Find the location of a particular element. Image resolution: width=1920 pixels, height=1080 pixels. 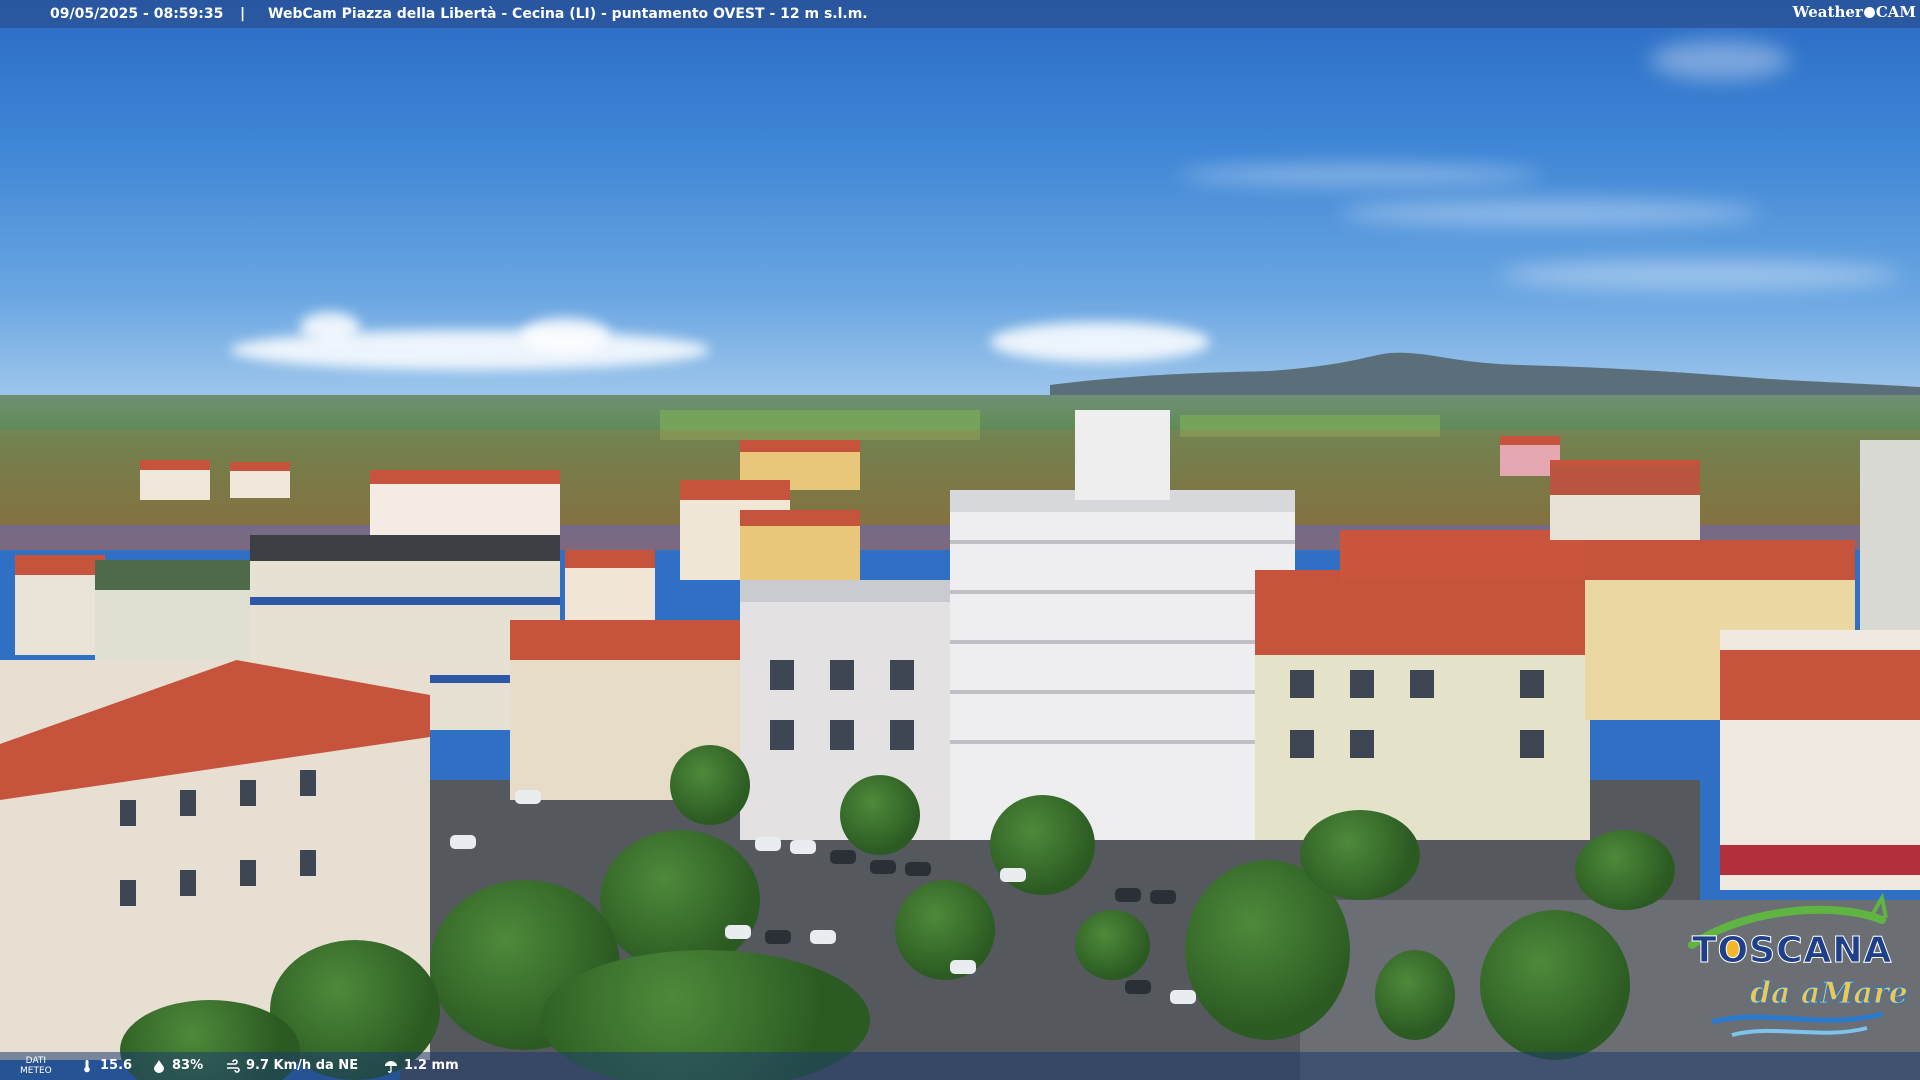

humidity-metric: 83% is located at coordinates (177, 1065).